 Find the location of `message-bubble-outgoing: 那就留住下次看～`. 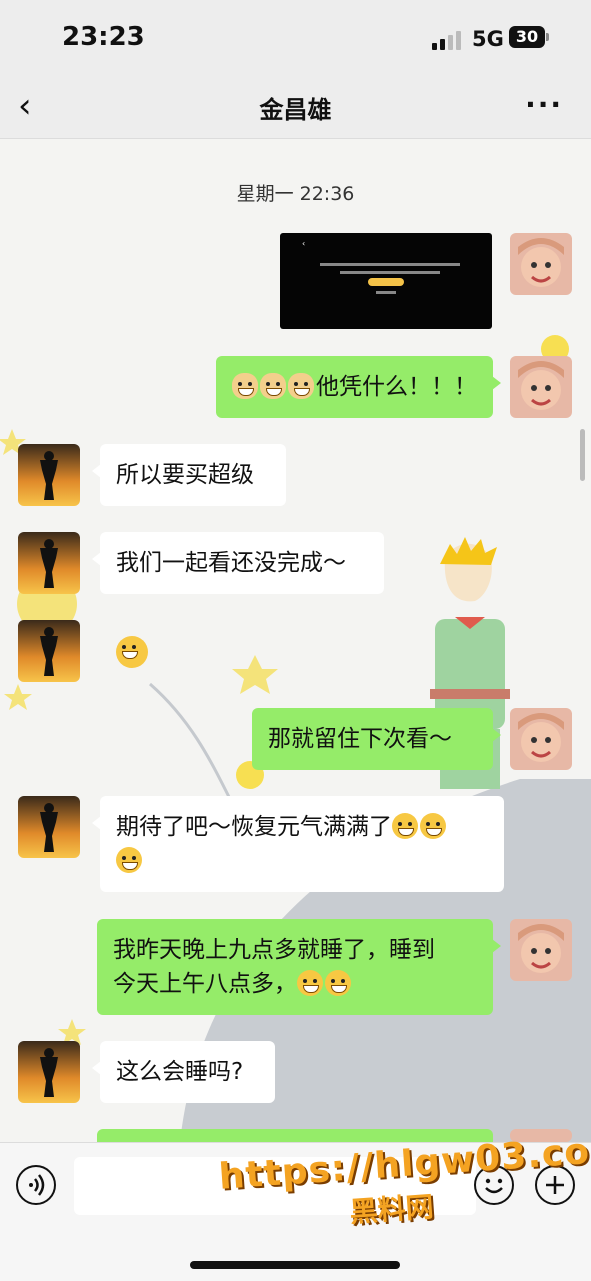

message-bubble-outgoing: 那就留住下次看～ is located at coordinates (376, 739).